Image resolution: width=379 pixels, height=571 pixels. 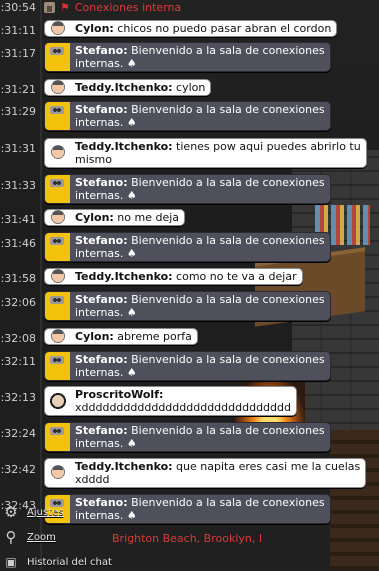 I want to click on message-text: tienes pow aqui puedes abrirlo tu, so click(x=266, y=146).